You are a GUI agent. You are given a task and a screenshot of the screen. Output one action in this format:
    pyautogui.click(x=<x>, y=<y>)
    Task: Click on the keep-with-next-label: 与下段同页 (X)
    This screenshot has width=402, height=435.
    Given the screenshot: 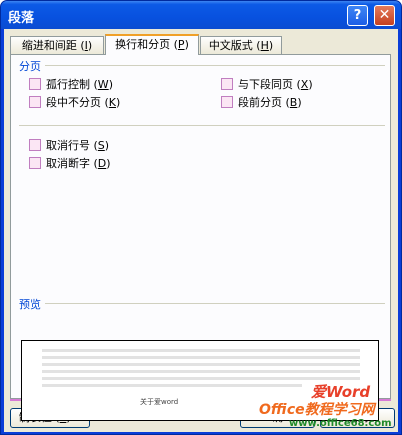 What is the action you would take?
    pyautogui.click(x=275, y=84)
    